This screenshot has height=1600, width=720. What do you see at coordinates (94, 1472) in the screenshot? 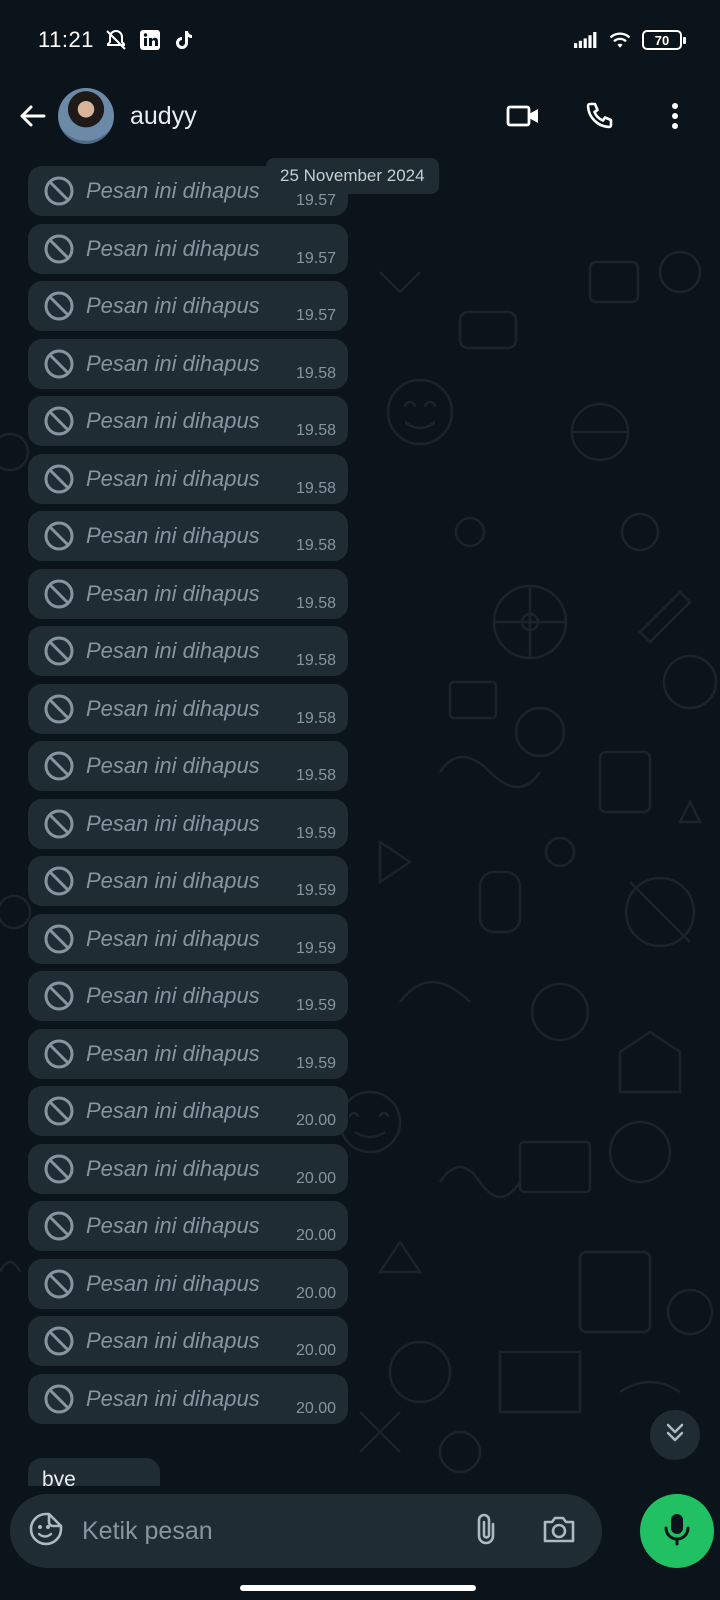
I see `partial-message-bubble: bye` at bounding box center [94, 1472].